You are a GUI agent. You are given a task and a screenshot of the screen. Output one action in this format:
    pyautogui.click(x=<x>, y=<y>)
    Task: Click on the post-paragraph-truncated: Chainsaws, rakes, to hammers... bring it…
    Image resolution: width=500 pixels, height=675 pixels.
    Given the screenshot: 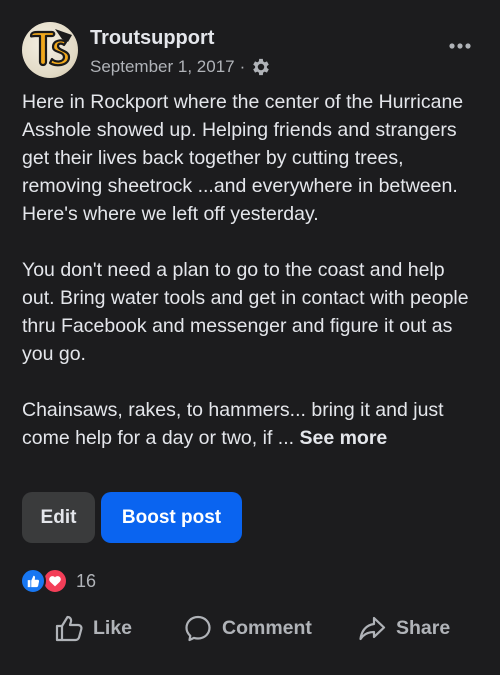 What is the action you would take?
    pyautogui.click(x=250, y=424)
    